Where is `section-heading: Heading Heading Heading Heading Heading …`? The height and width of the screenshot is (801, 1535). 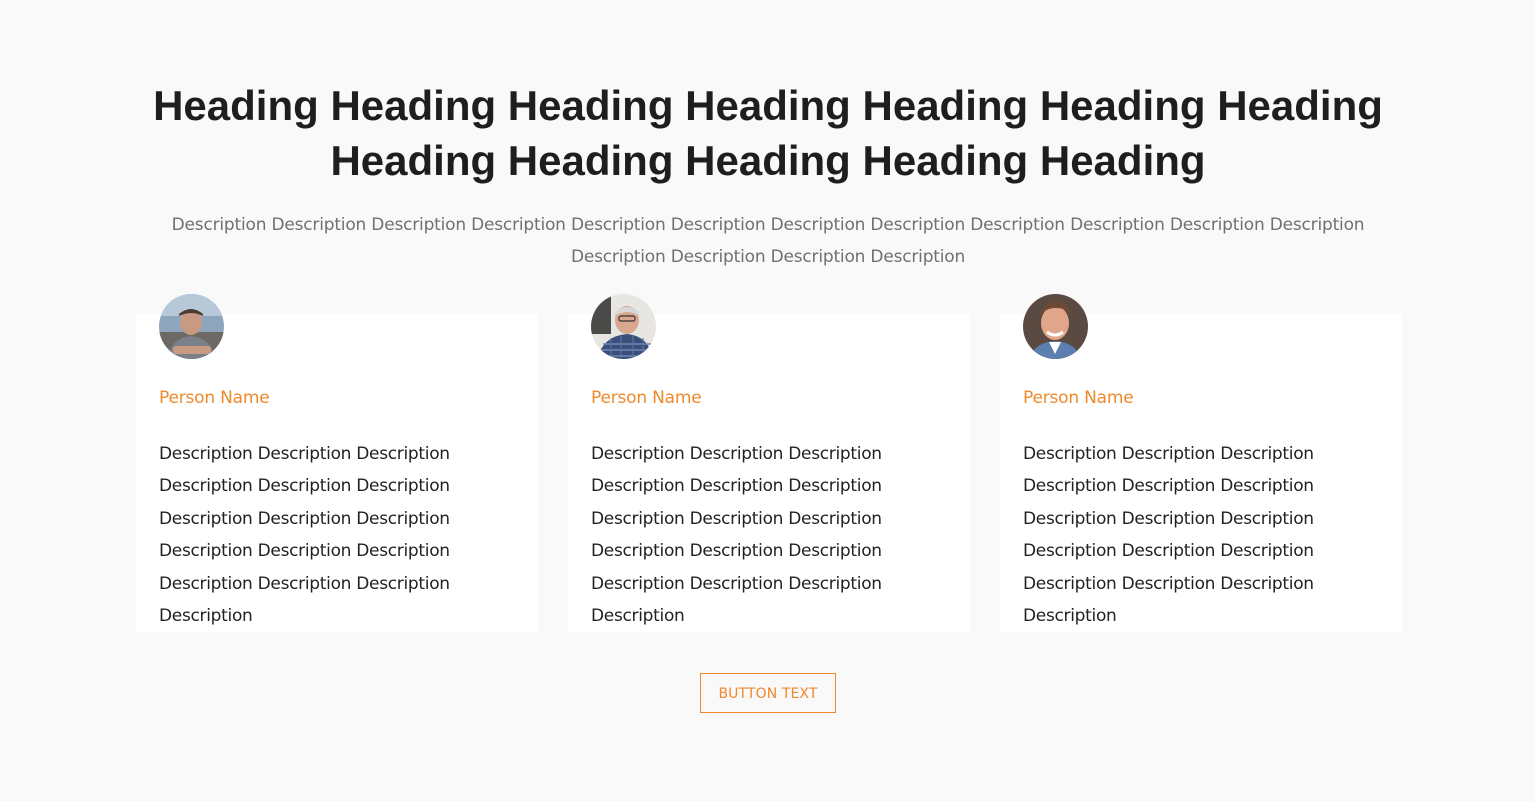 section-heading: Heading Heading Heading Heading Heading … is located at coordinates (768, 133).